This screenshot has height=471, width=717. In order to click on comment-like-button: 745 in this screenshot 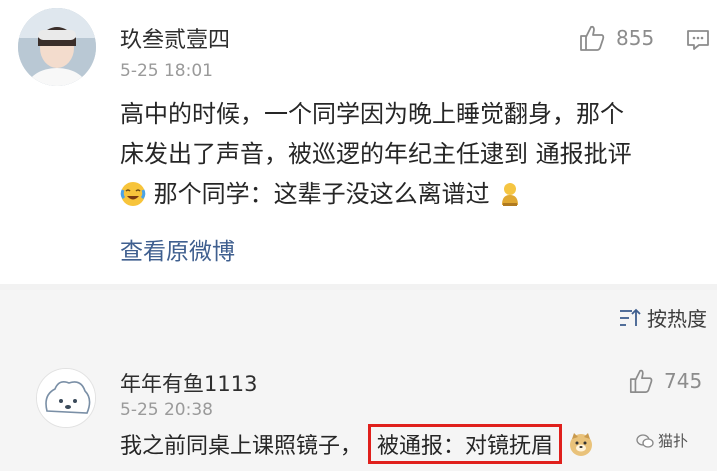, I will do `click(665, 381)`.